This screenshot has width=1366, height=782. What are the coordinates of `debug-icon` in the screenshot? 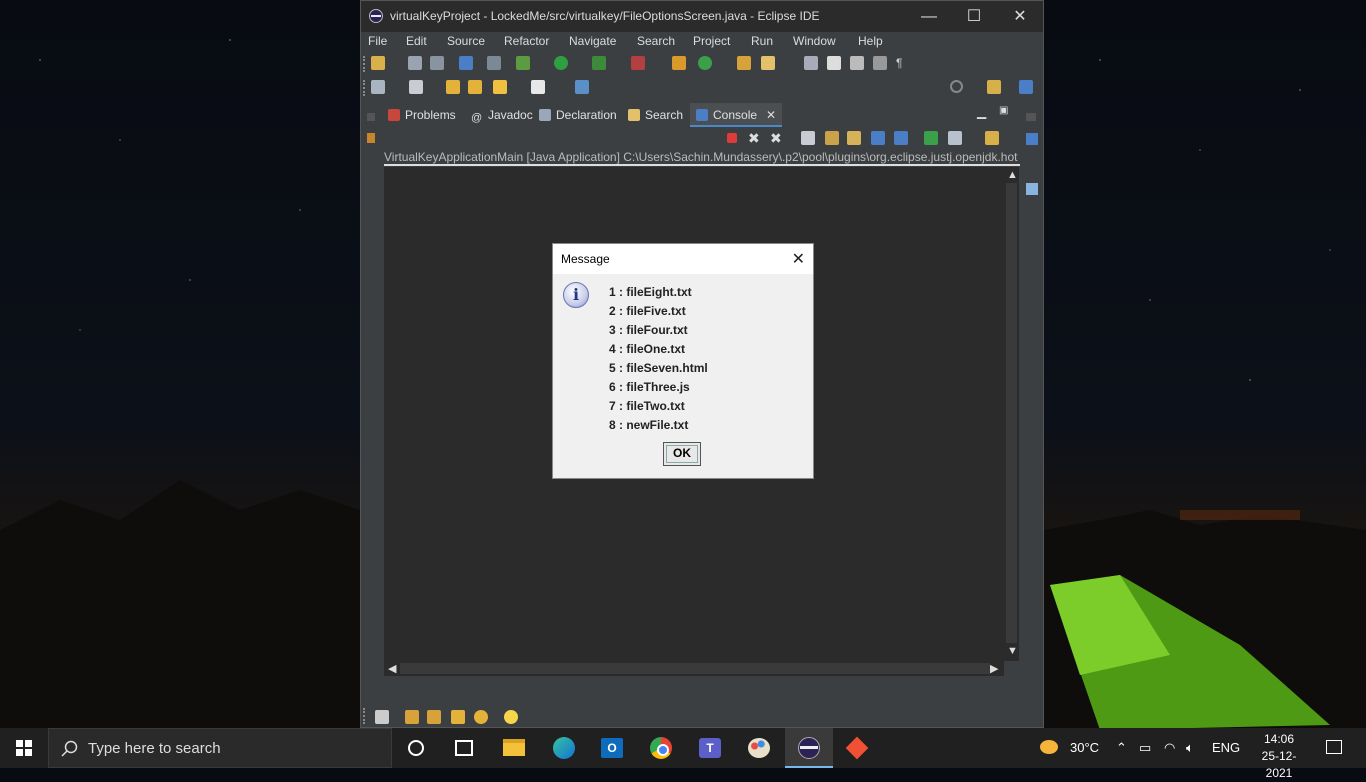 It's located at (523, 63).